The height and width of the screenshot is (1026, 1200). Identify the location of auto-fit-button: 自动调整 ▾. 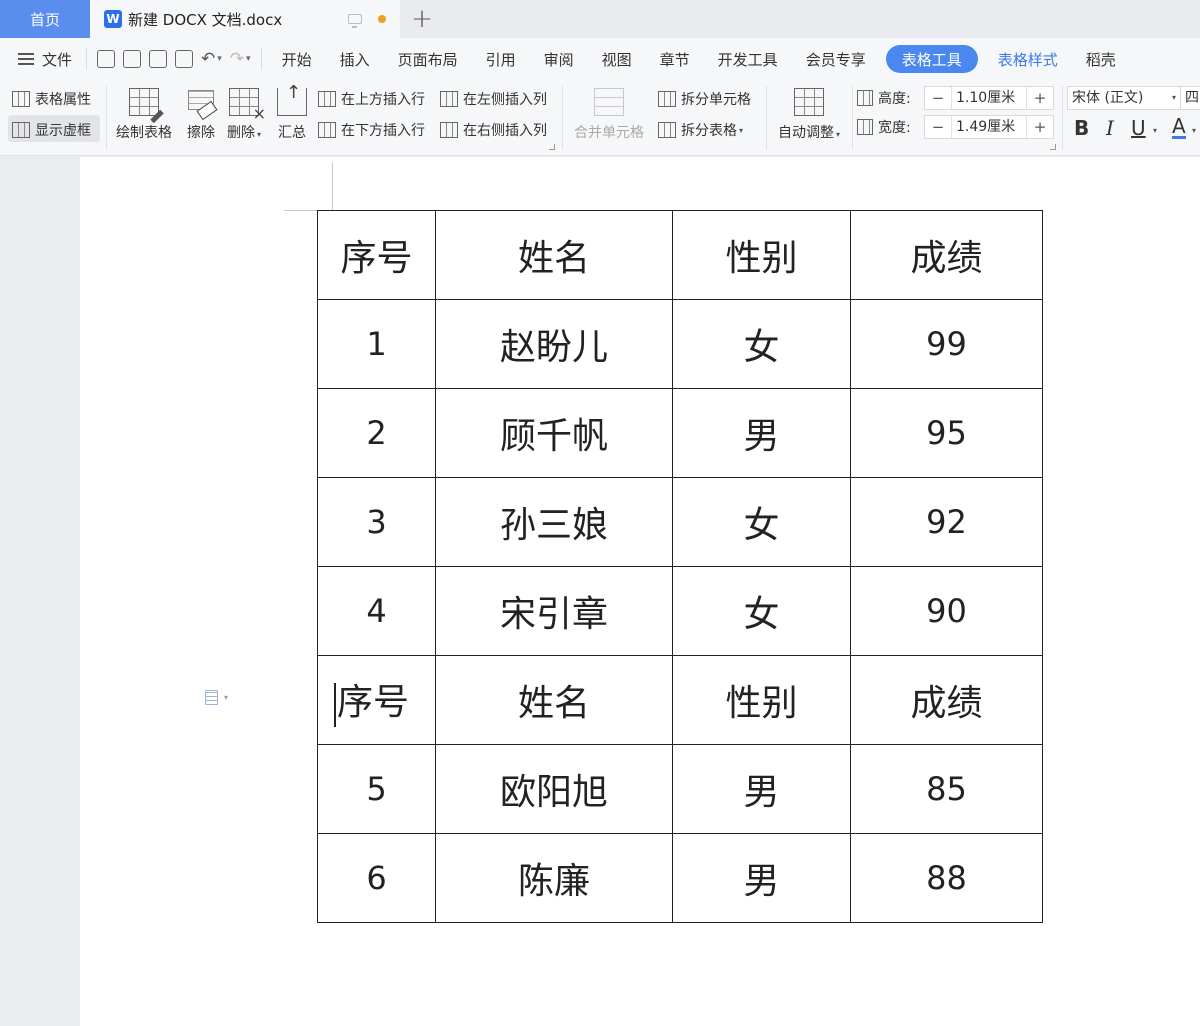
(809, 115).